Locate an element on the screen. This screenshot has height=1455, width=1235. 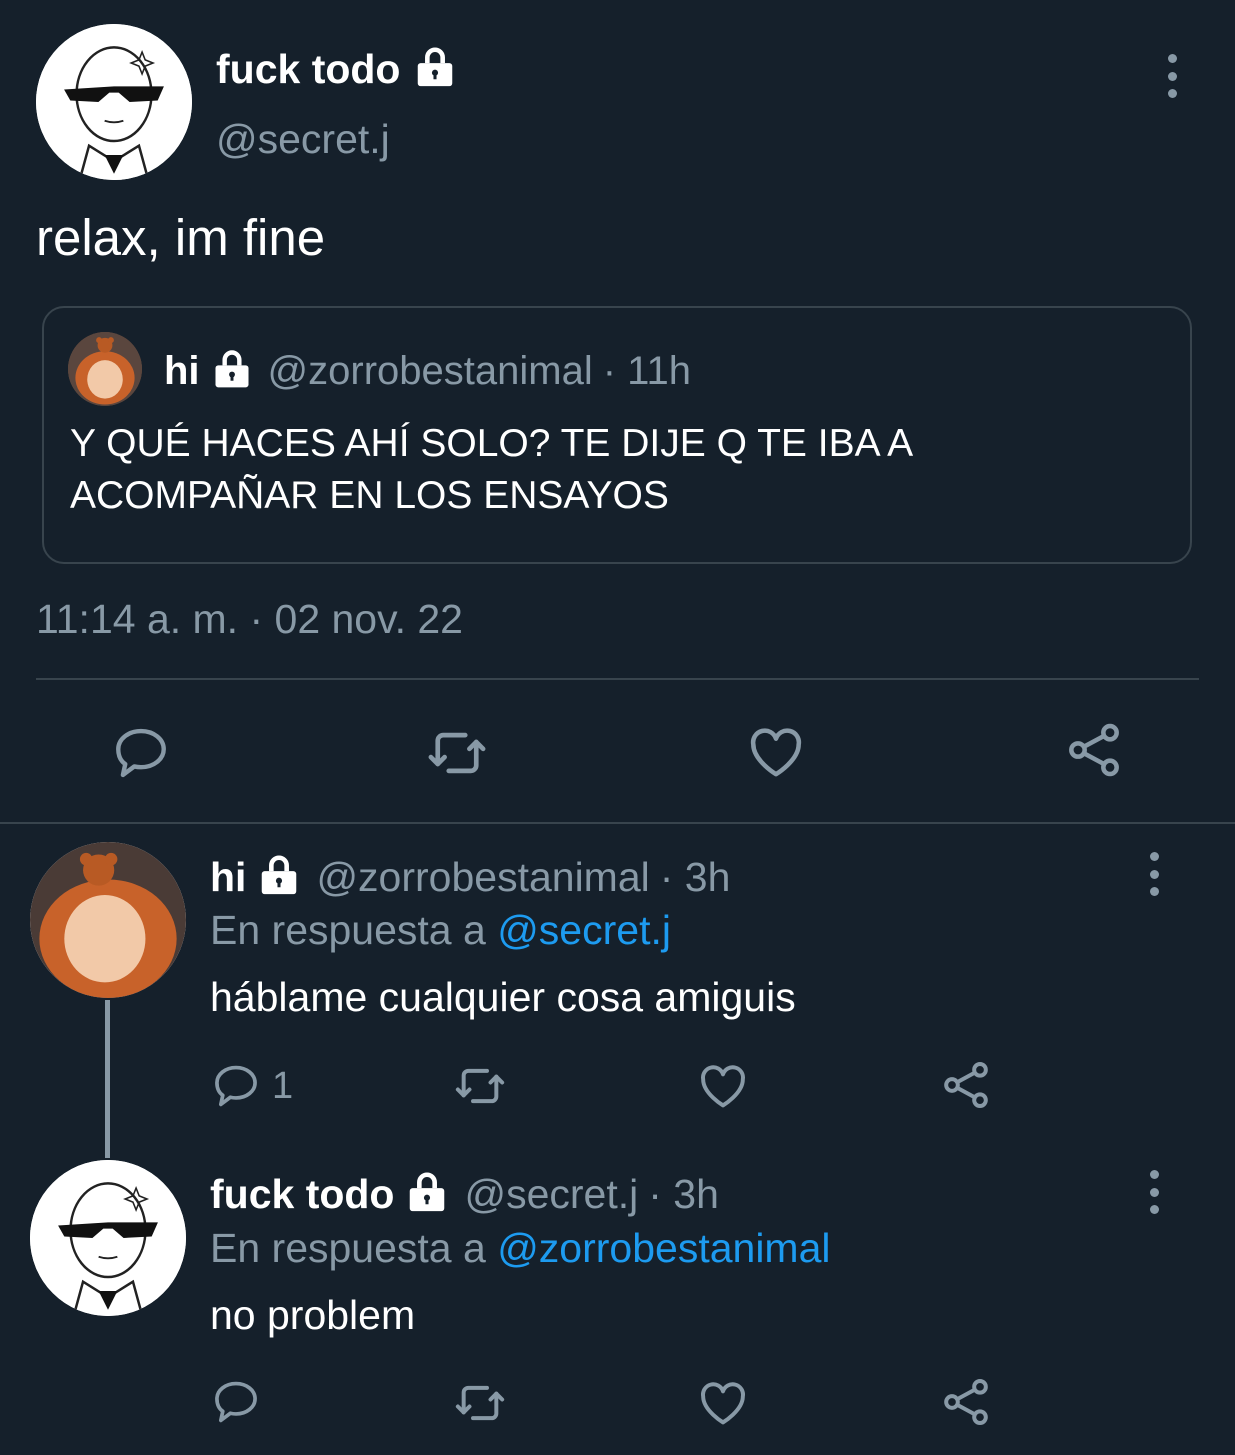
reply-button: 1 is located at coordinates (251, 1086).